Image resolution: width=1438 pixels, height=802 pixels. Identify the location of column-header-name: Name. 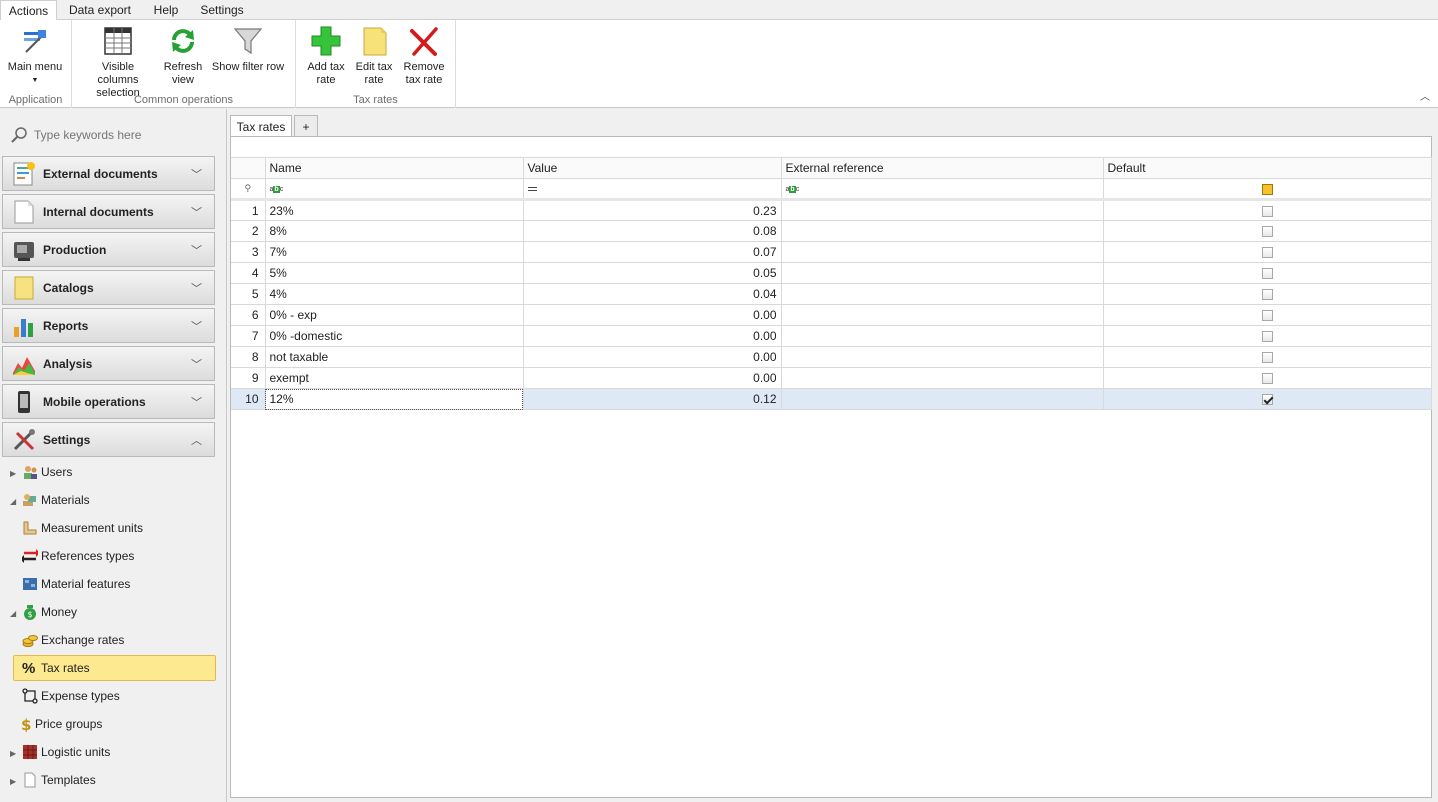
(394, 168).